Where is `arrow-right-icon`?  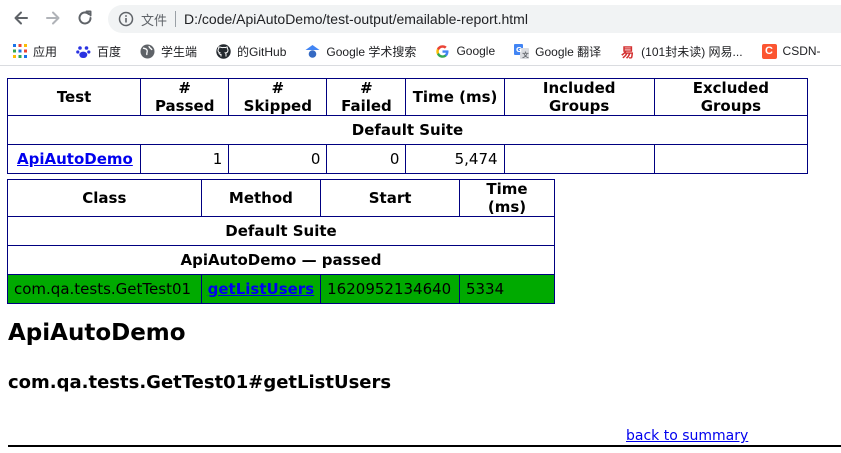 arrow-right-icon is located at coordinates (53, 18).